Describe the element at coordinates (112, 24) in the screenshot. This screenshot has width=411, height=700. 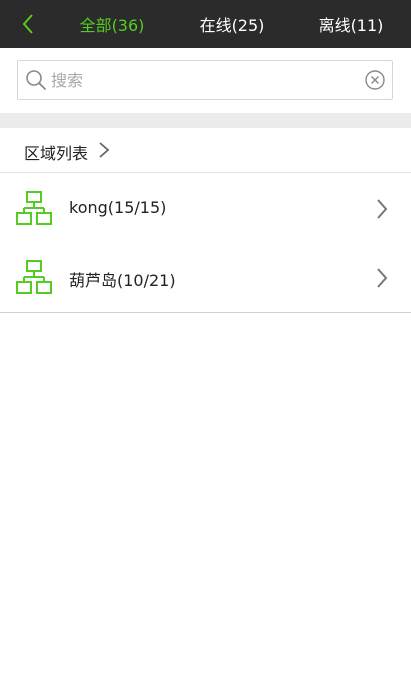
I see `tab-all: 全部(36)` at that location.